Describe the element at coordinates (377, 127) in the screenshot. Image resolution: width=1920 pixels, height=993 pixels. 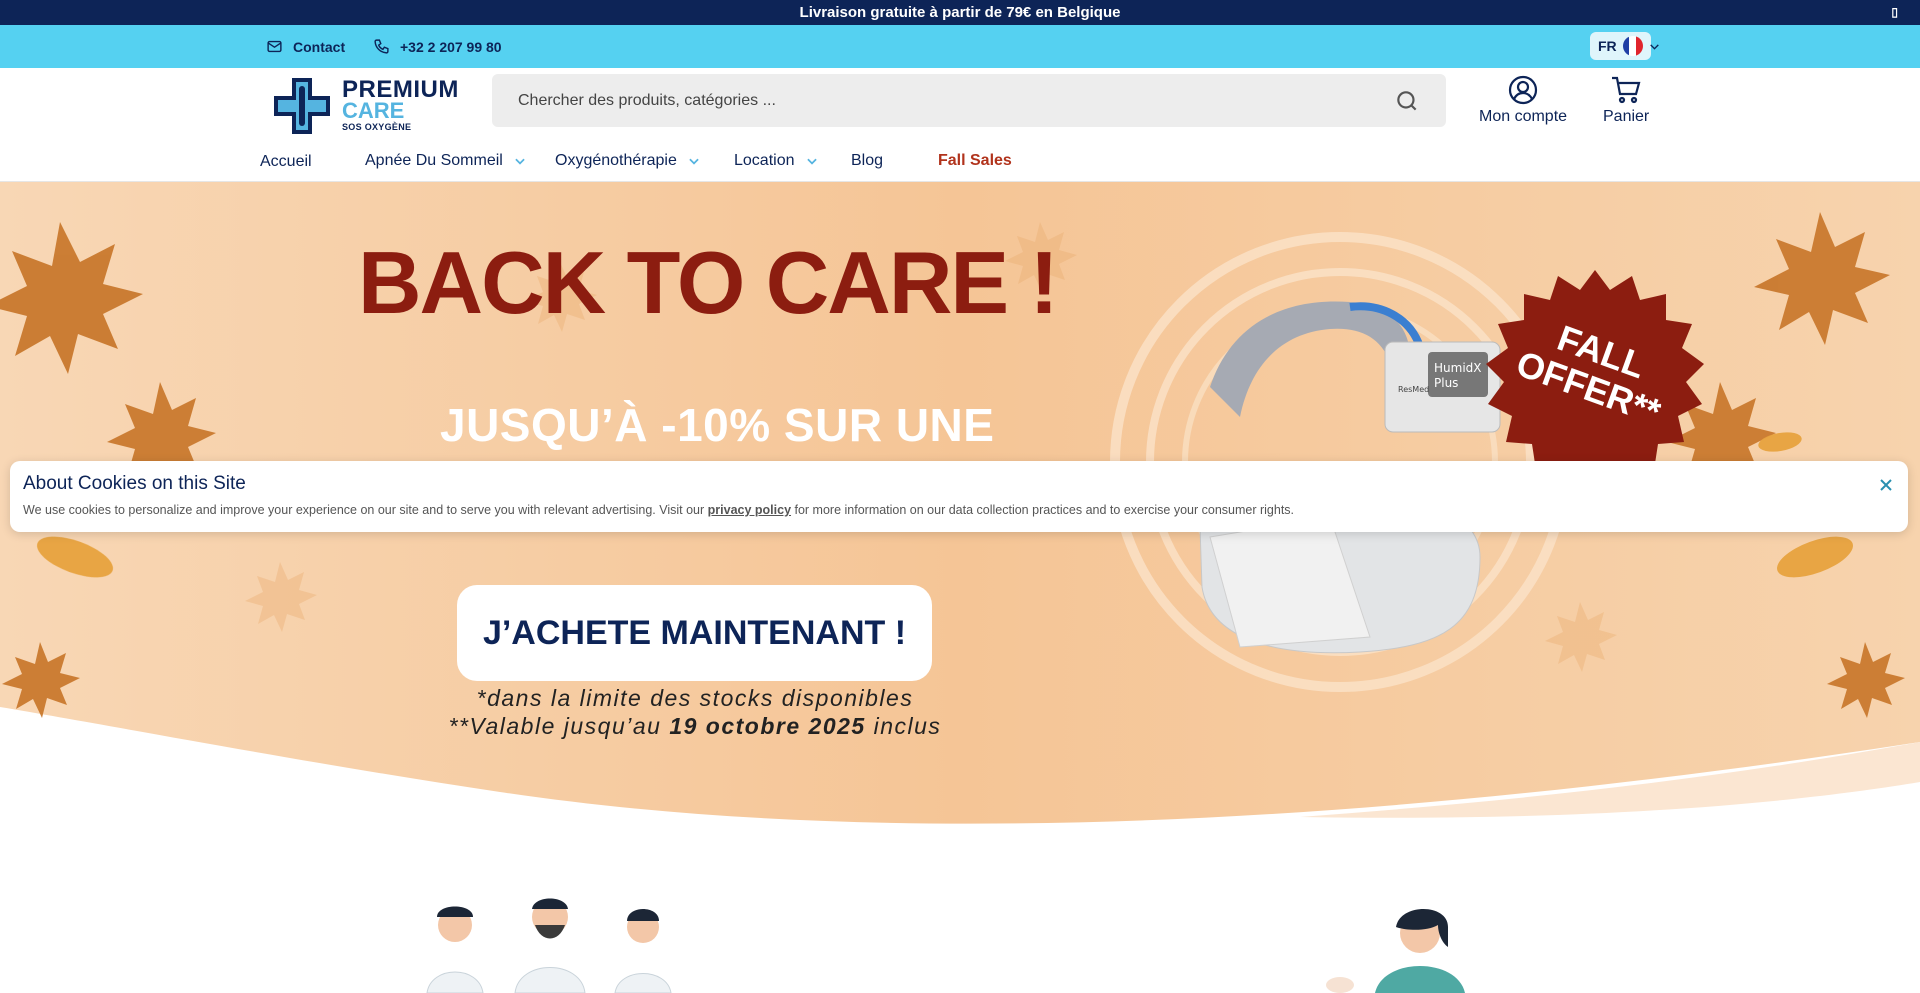
I see `logo-sos: SOS OXYGÈNE` at that location.